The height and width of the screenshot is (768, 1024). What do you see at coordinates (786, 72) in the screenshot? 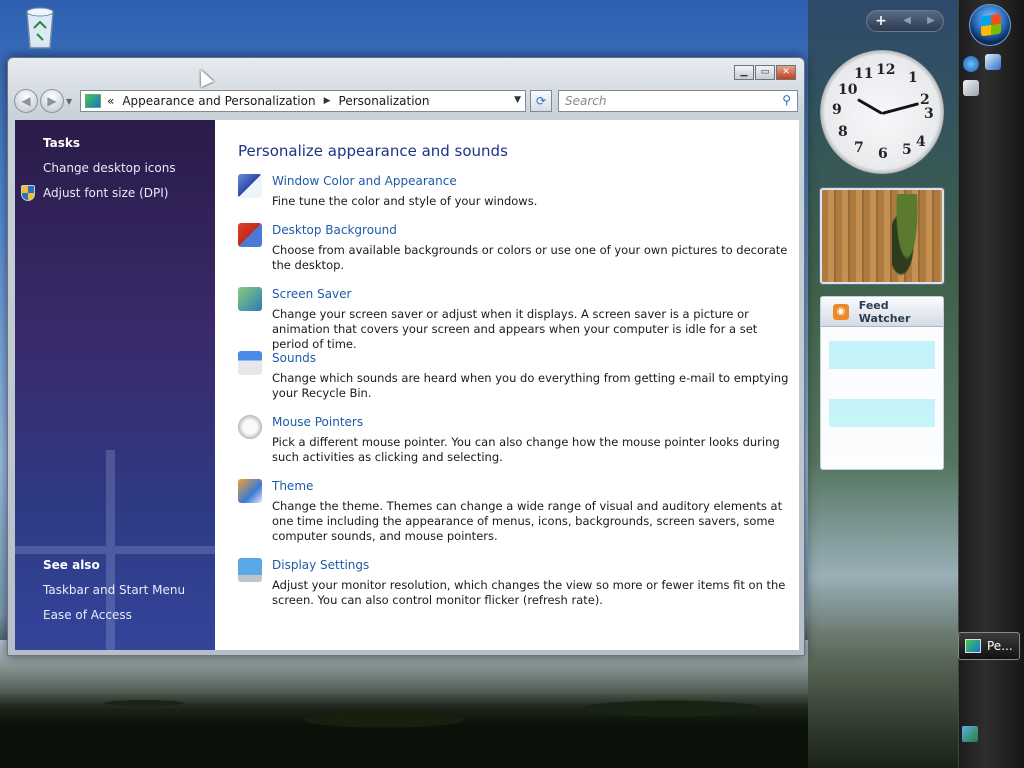
I see `close-button: ✕` at bounding box center [786, 72].